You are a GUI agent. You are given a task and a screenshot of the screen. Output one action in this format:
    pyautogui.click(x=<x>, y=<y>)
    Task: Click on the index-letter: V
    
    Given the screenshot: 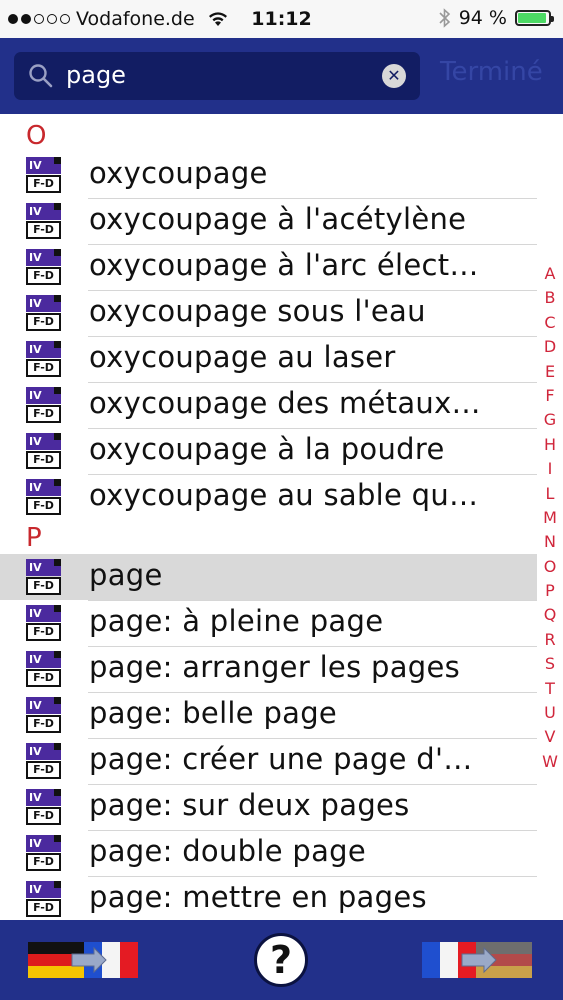 What is the action you would take?
    pyautogui.click(x=550, y=737)
    